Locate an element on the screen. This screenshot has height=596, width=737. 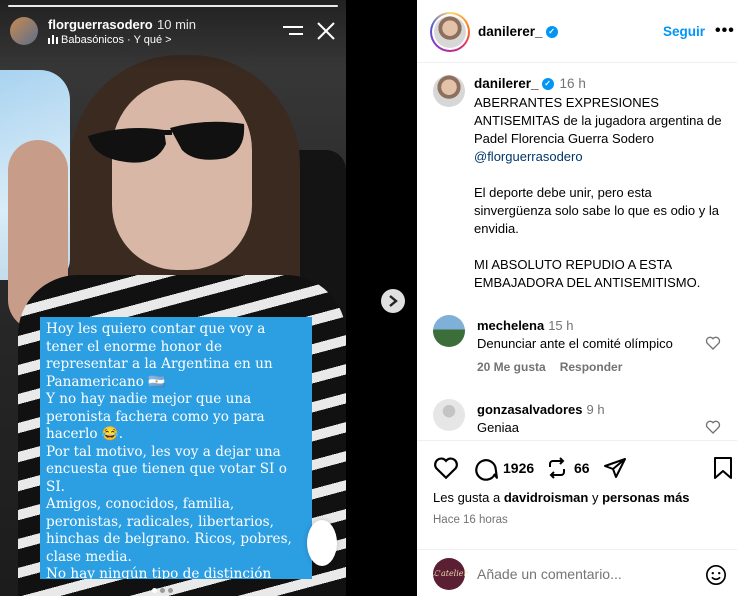
story-pagination-dots is located at coordinates (167, 586).